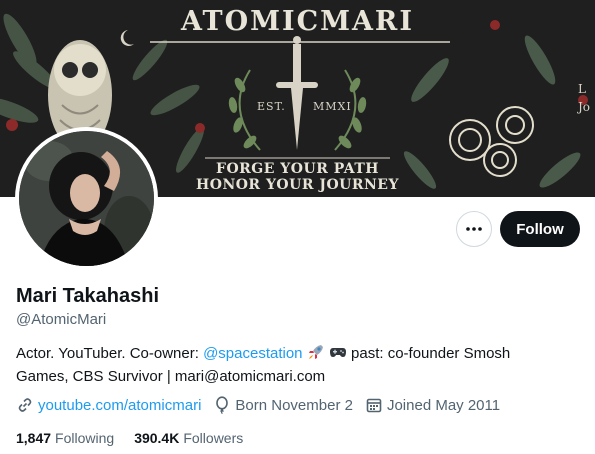 This screenshot has width=595, height=454. What do you see at coordinates (25, 405) in the screenshot?
I see `link-icon` at bounding box center [25, 405].